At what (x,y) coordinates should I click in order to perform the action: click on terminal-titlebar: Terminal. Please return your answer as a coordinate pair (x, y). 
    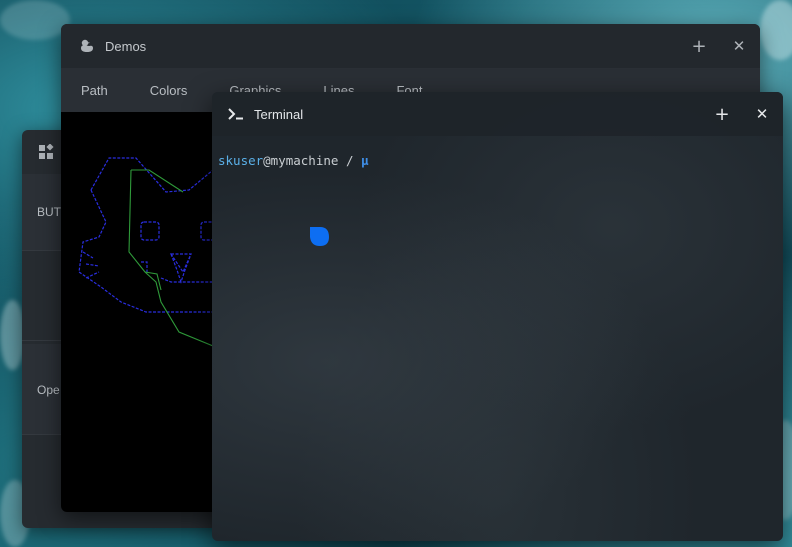
    Looking at the image, I should click on (497, 114).